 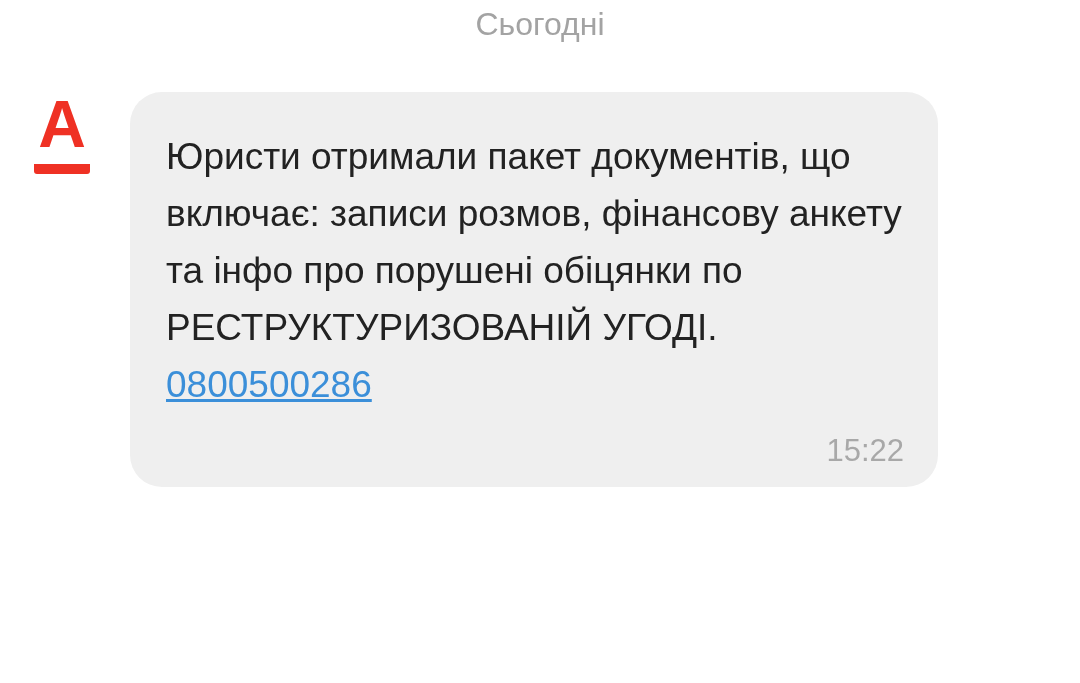 What do you see at coordinates (865, 451) in the screenshot?
I see `message-time: 15:22` at bounding box center [865, 451].